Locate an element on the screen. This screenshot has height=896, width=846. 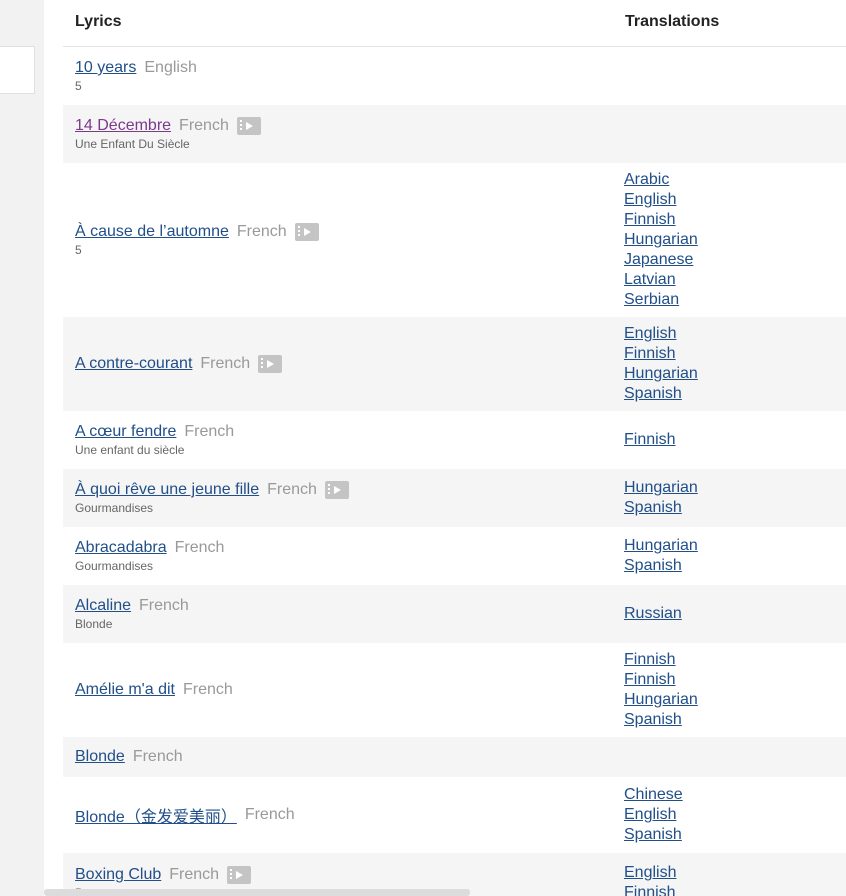
song-line: Blonde French is located at coordinates (129, 757).